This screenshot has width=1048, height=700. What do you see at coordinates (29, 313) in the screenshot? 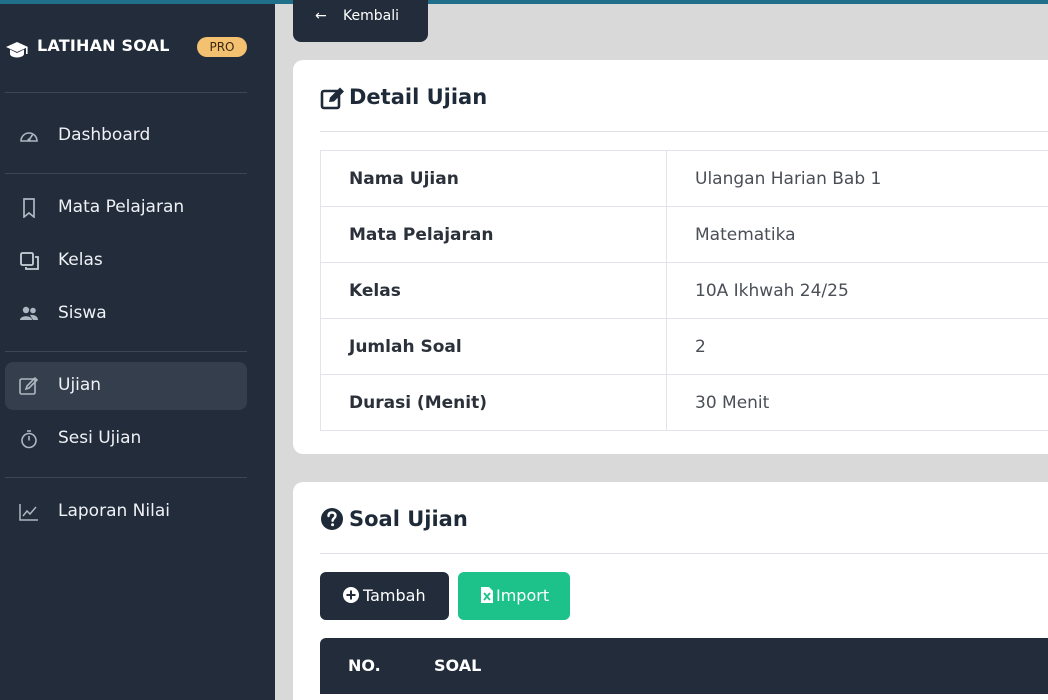
I see `users-icon` at bounding box center [29, 313].